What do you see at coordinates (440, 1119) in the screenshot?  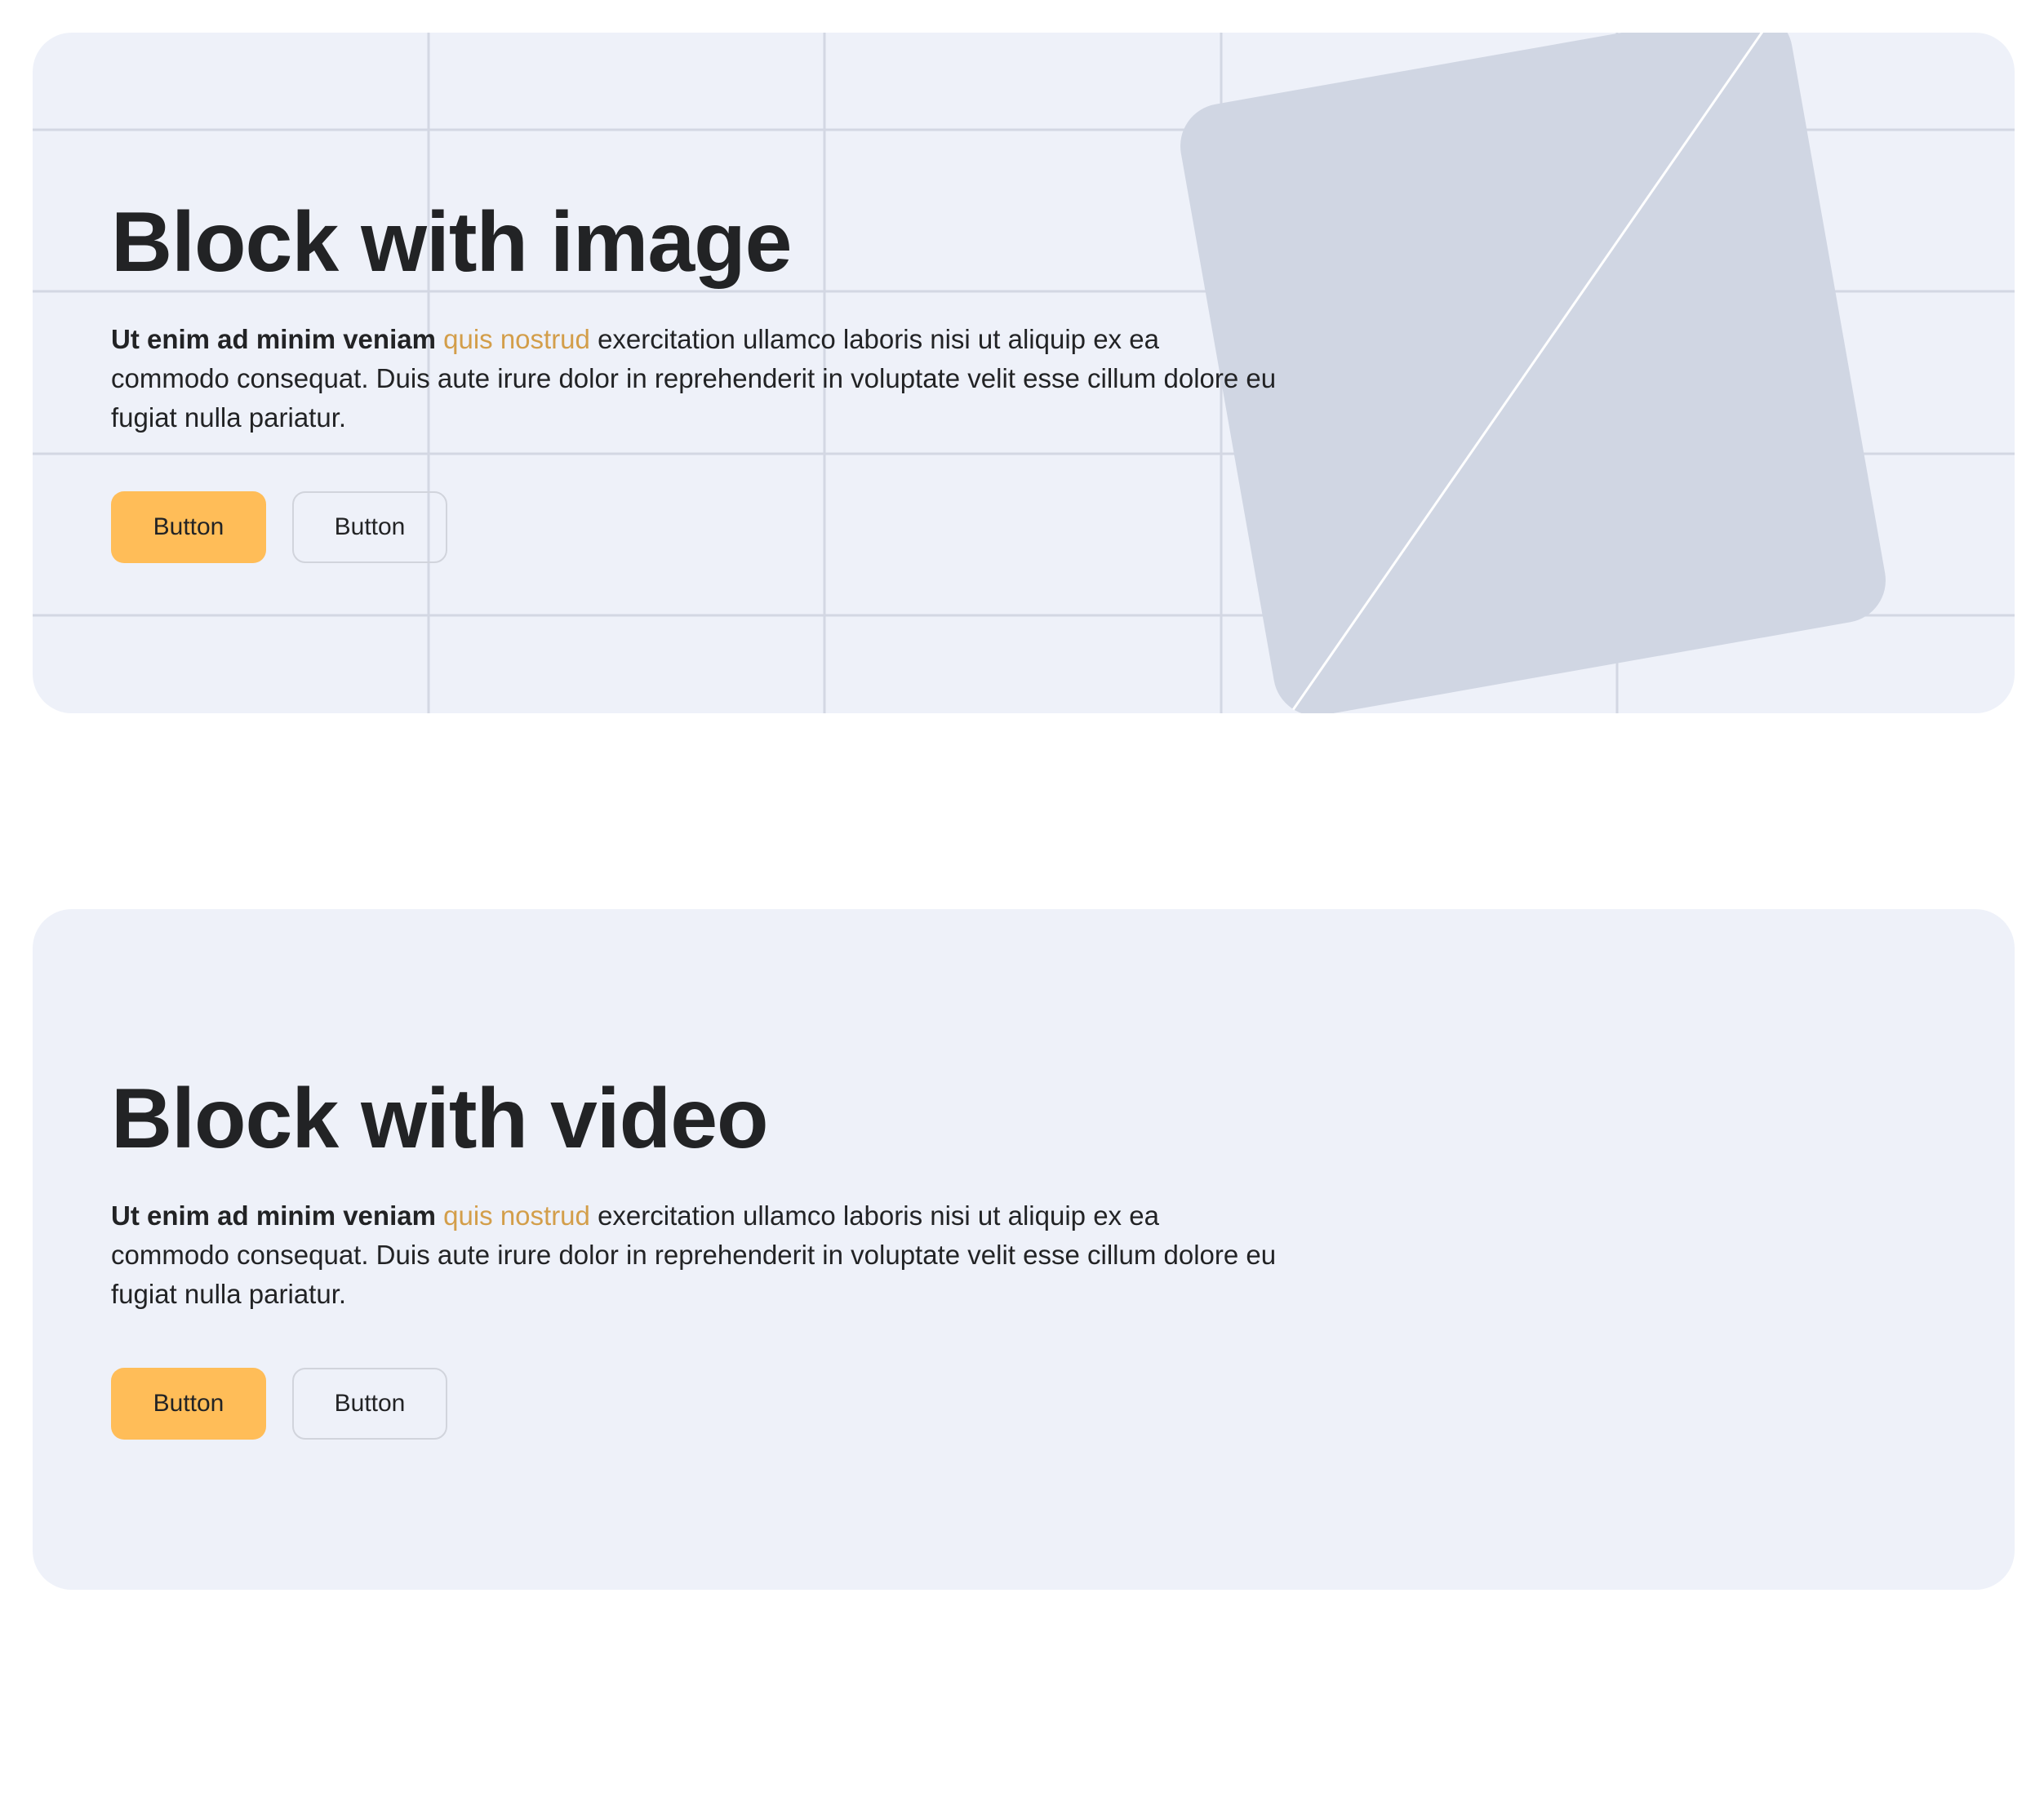 I see `block-title: Block with video` at bounding box center [440, 1119].